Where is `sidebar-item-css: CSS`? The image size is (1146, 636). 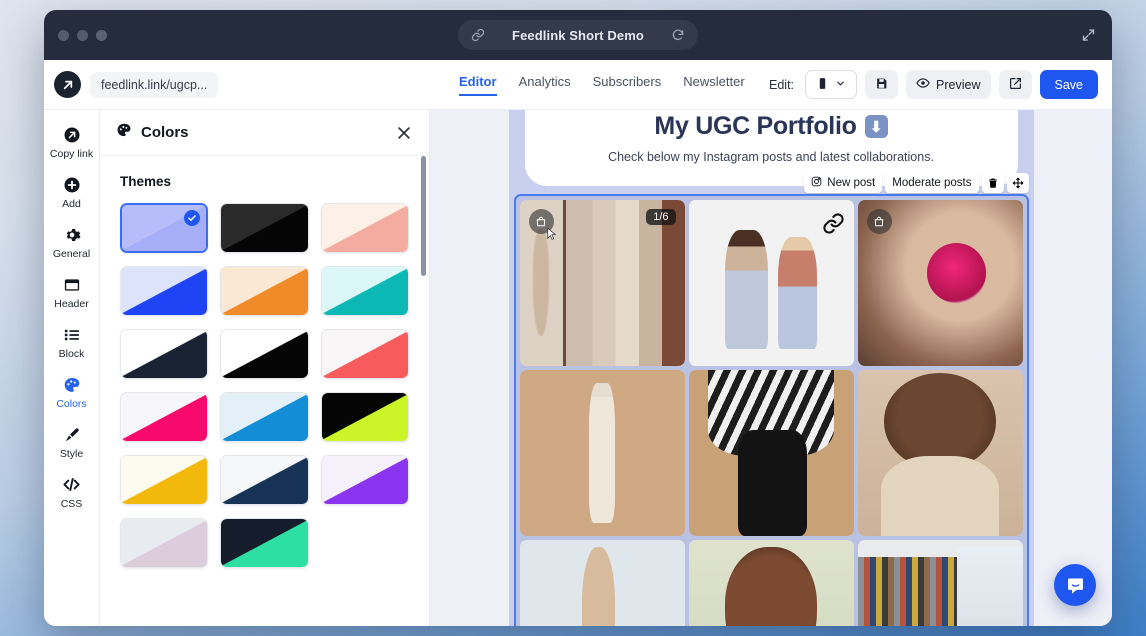
sidebar-item-css: CSS is located at coordinates (72, 492).